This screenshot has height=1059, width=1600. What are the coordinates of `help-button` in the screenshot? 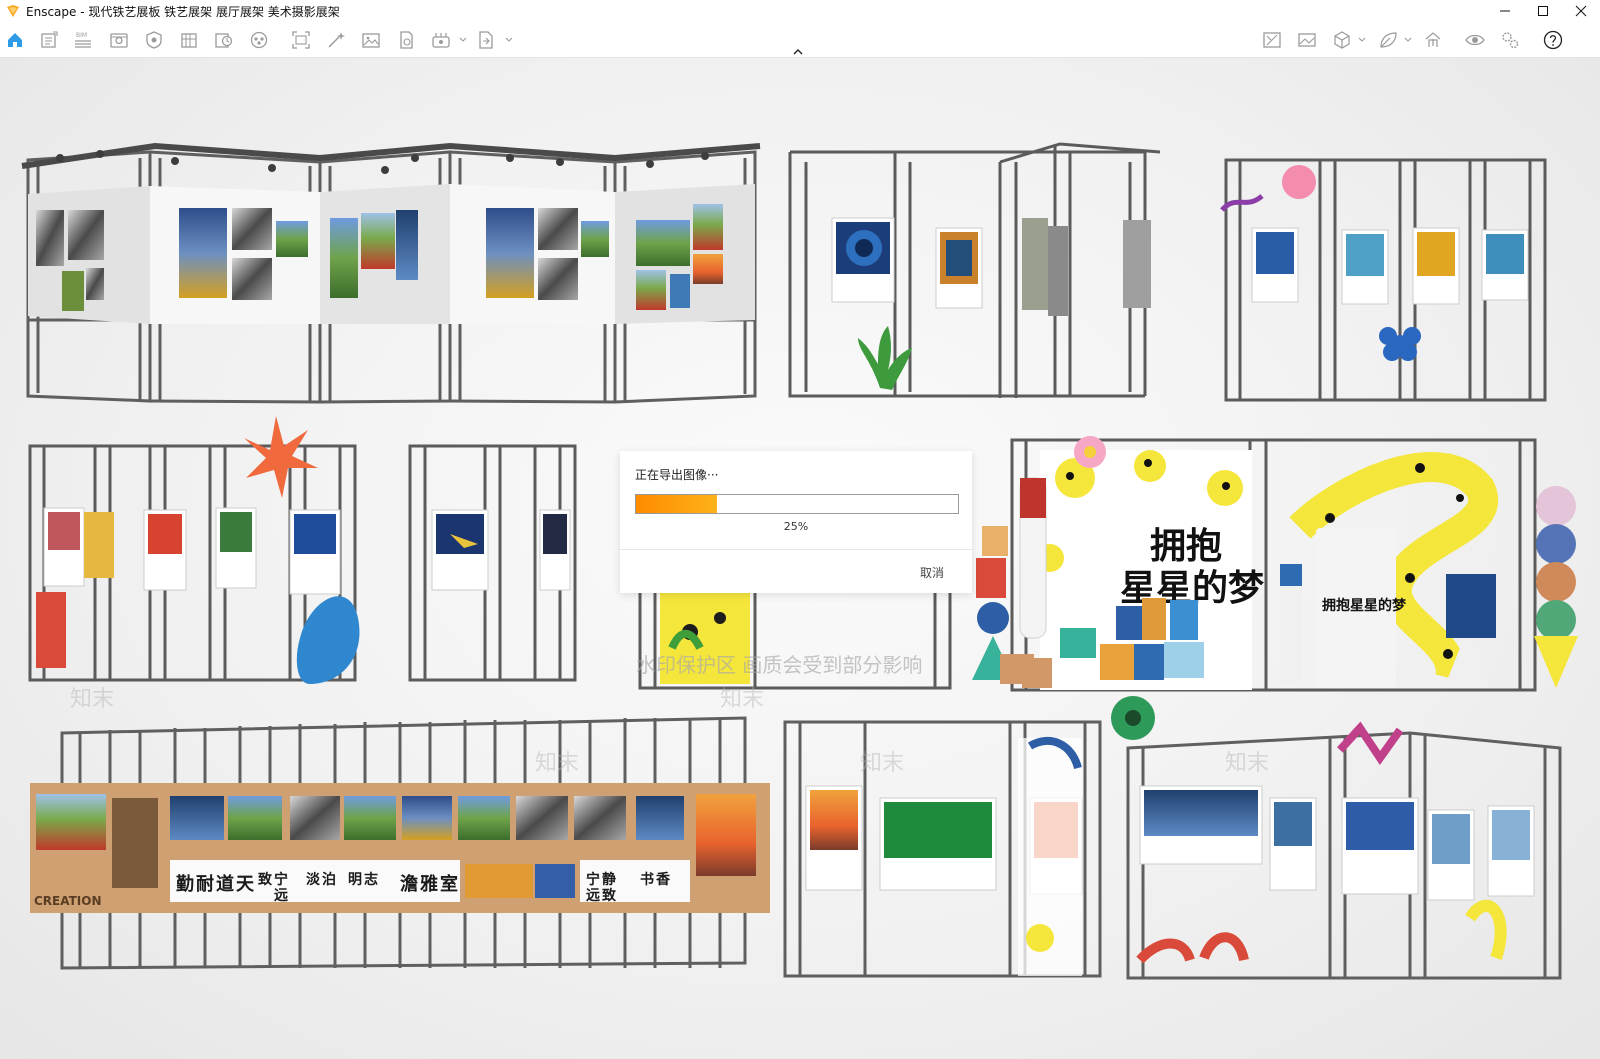 It's located at (1553, 40).